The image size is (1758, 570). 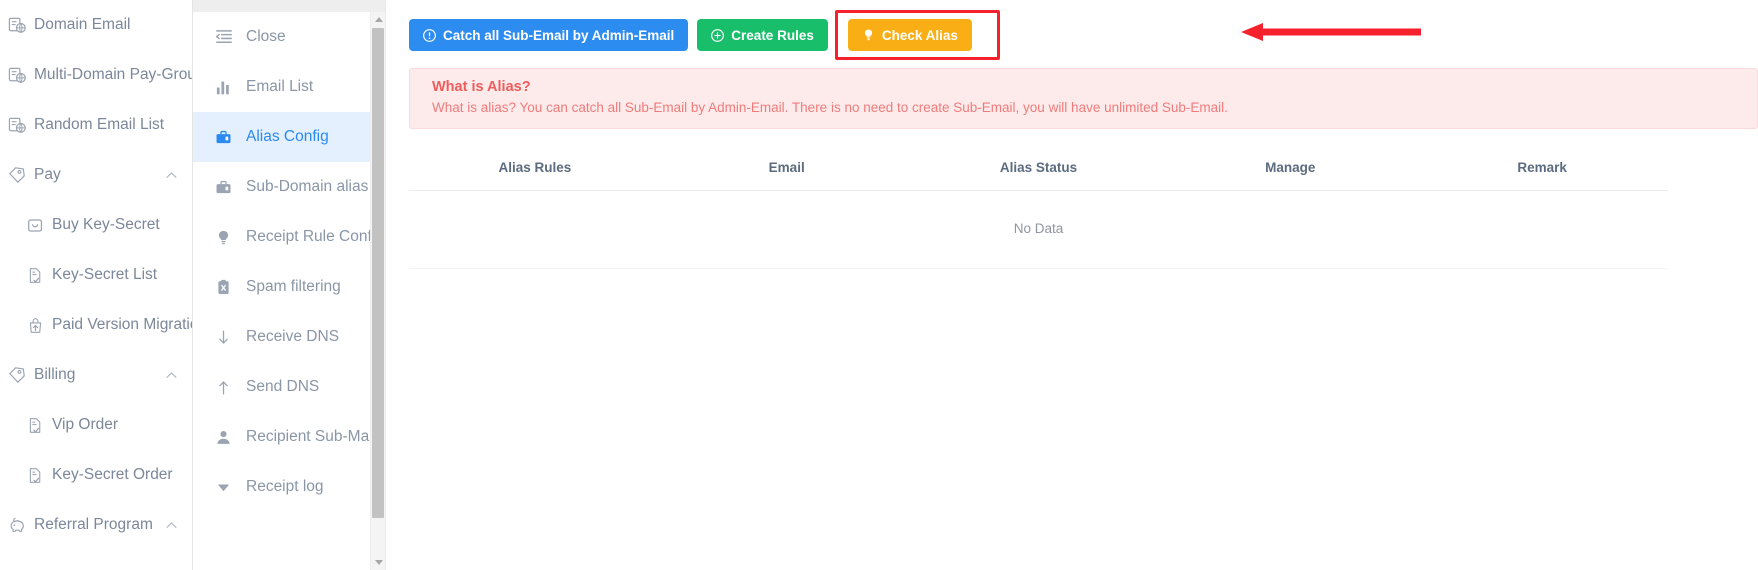 I want to click on sidebar-item-referral-program: Referral Program, so click(x=96, y=525).